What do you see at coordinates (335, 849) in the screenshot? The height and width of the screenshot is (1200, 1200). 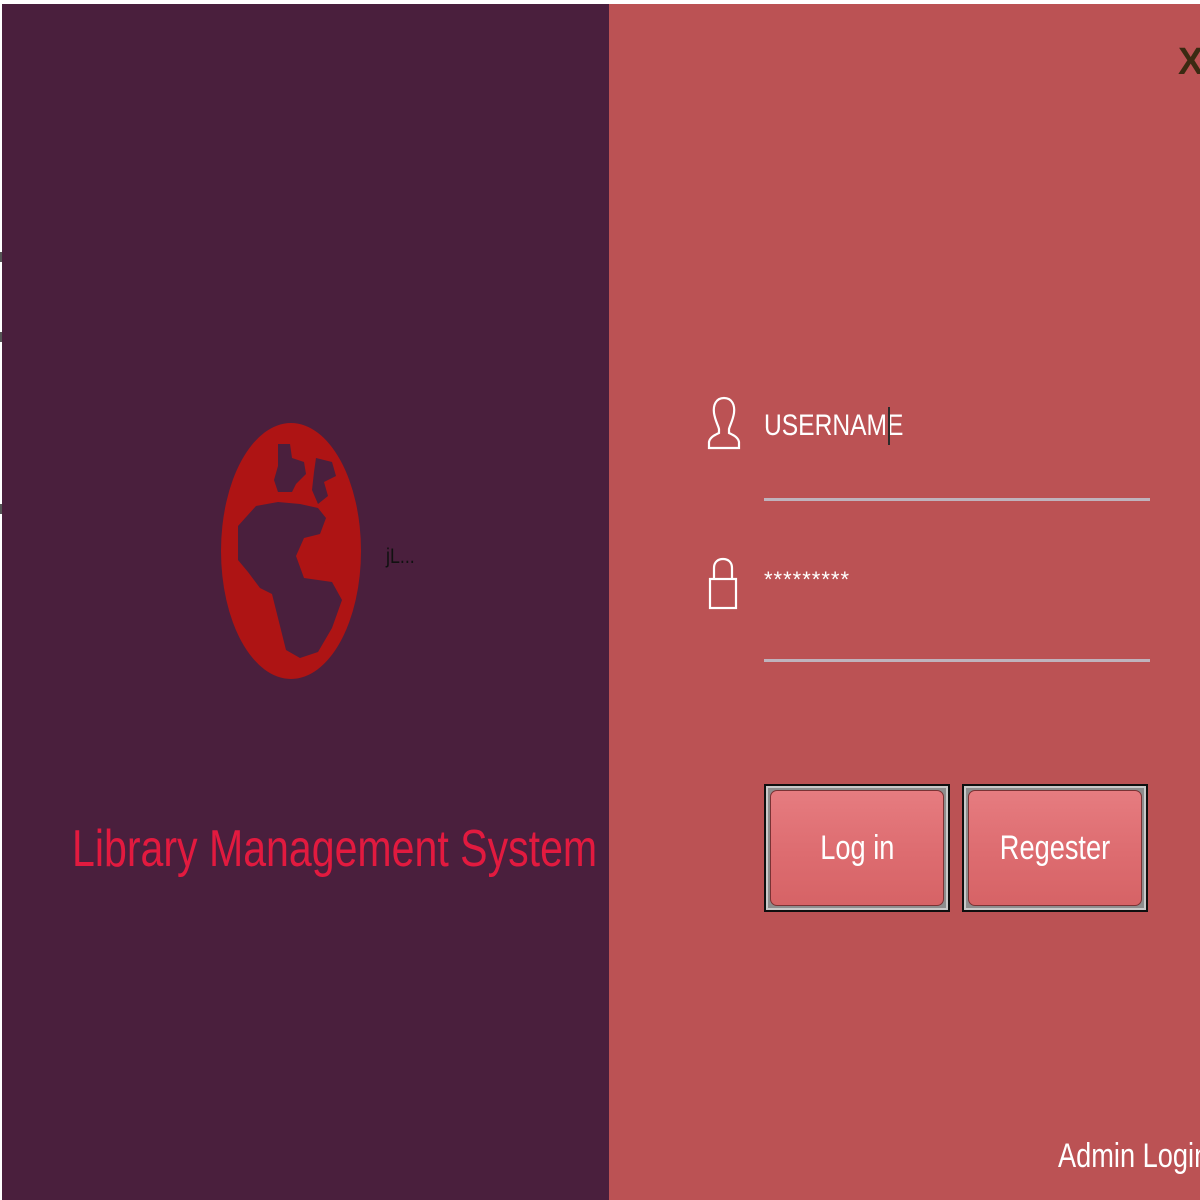 I see `app-title: Library Management System` at bounding box center [335, 849].